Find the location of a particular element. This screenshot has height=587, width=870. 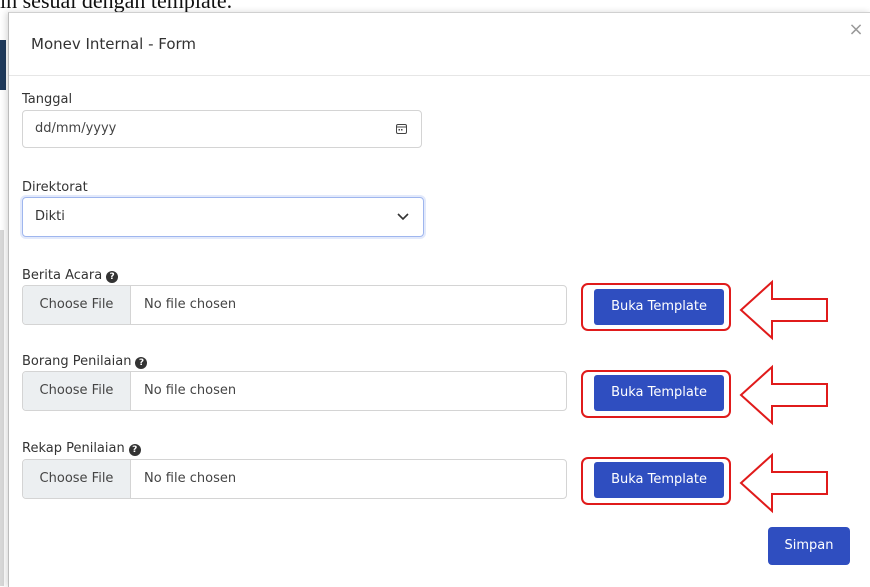

rekap-penilaian-choose-file-button: Choose File is located at coordinates (77, 479).